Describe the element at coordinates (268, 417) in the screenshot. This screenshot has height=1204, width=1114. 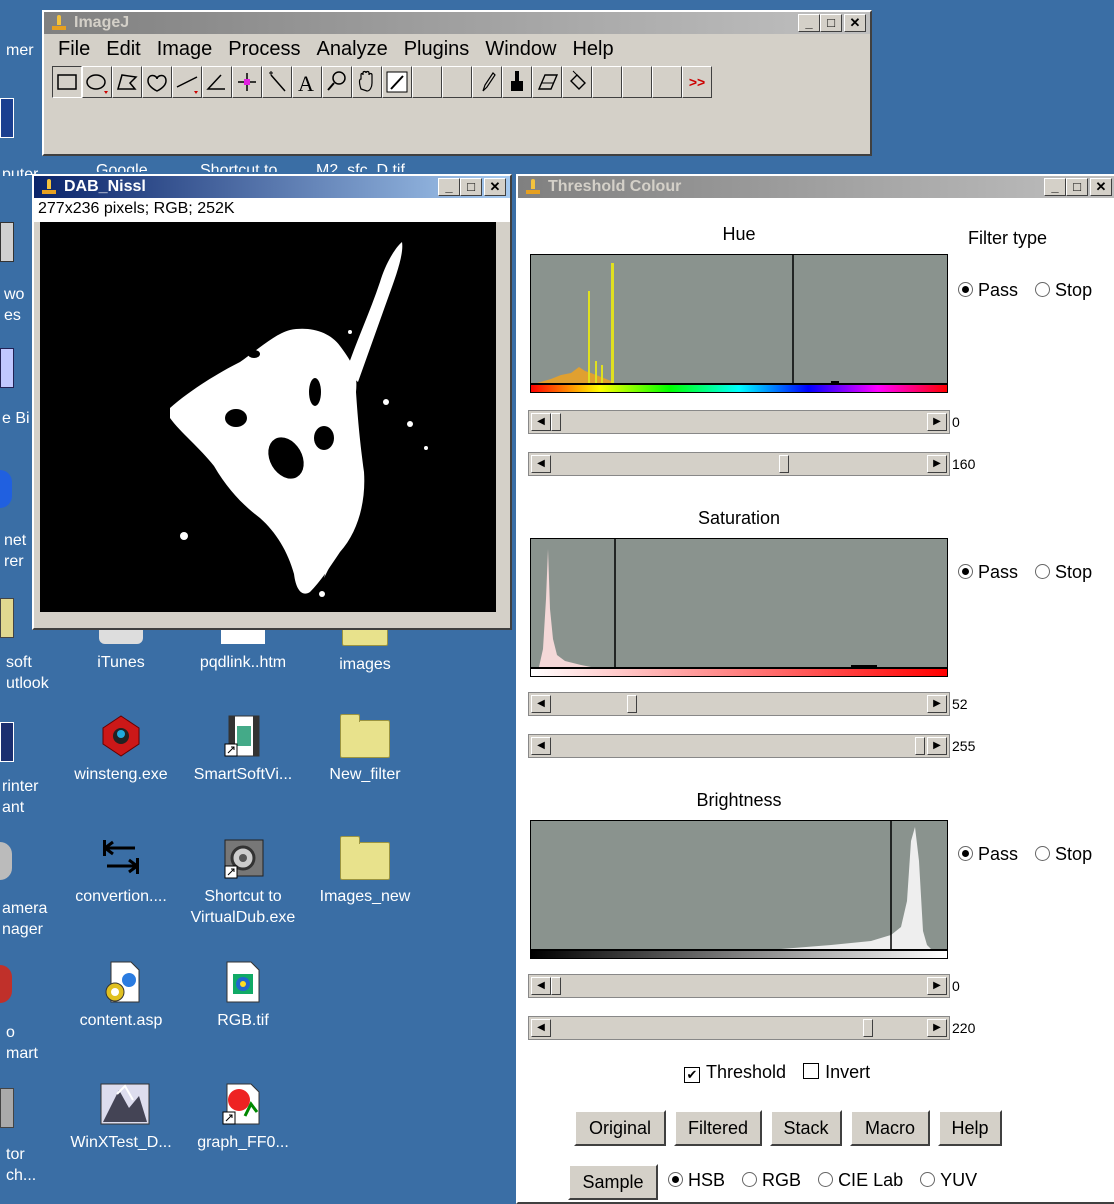
I see `image-canvas` at that location.